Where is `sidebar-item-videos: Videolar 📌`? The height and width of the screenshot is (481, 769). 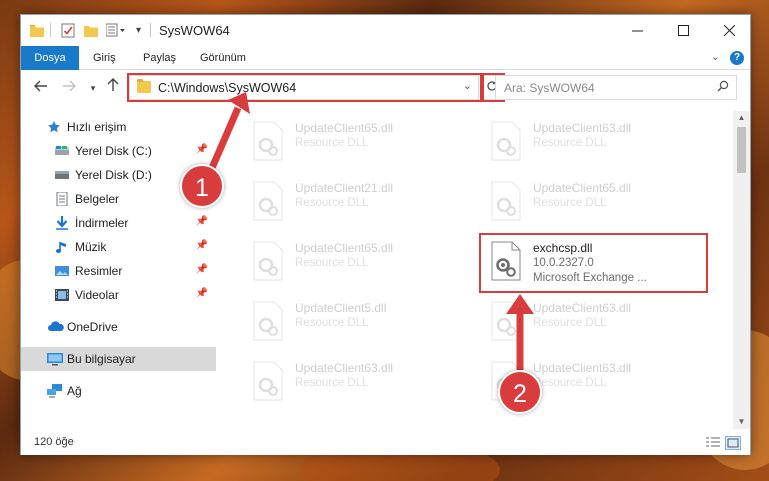
sidebar-item-videos: Videolar 📌 is located at coordinates (118, 295).